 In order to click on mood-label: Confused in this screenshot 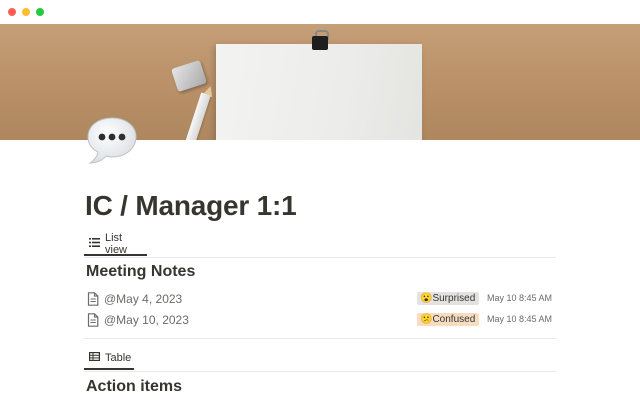, I will do `click(454, 319)`.